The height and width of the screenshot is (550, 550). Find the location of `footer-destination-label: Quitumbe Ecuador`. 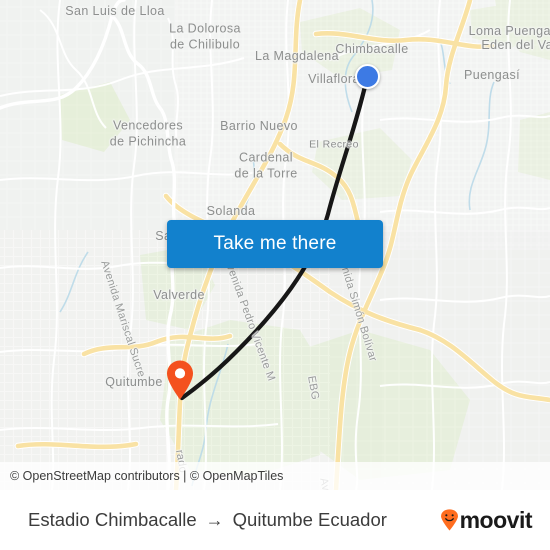

footer-destination-label: Quitumbe Ecuador is located at coordinates (309, 519).